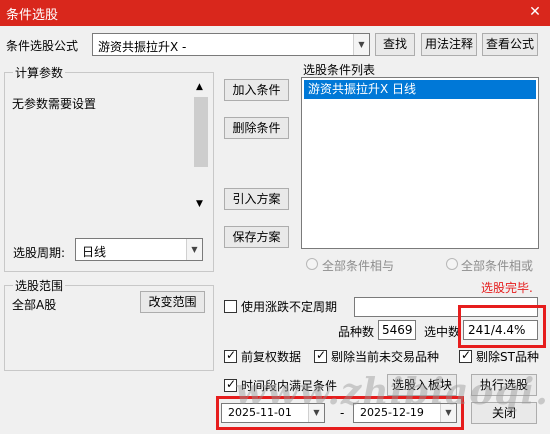 The height and width of the screenshot is (434, 550). What do you see at coordinates (275, 13) in the screenshot?
I see `title-bar: 条件选股 ✕` at bounding box center [275, 13].